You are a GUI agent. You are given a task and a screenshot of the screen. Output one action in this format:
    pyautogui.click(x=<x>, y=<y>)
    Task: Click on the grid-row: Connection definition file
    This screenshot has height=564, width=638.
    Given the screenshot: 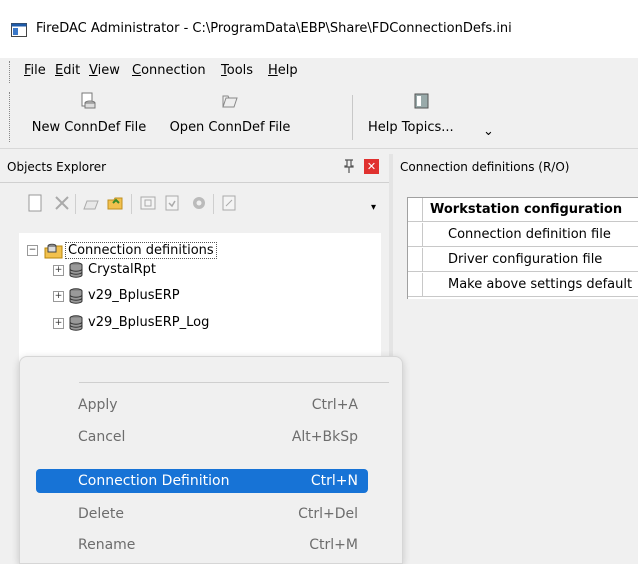 What is the action you would take?
    pyautogui.click(x=523, y=235)
    